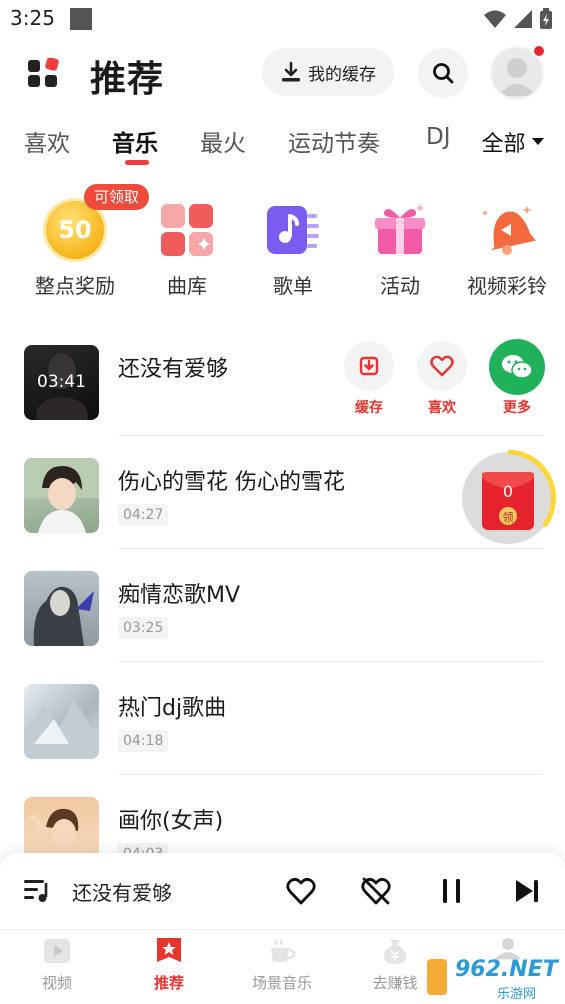 This screenshot has height=1004, width=565. What do you see at coordinates (281, 983) in the screenshot?
I see `nav-label: 场景音乐` at bounding box center [281, 983].